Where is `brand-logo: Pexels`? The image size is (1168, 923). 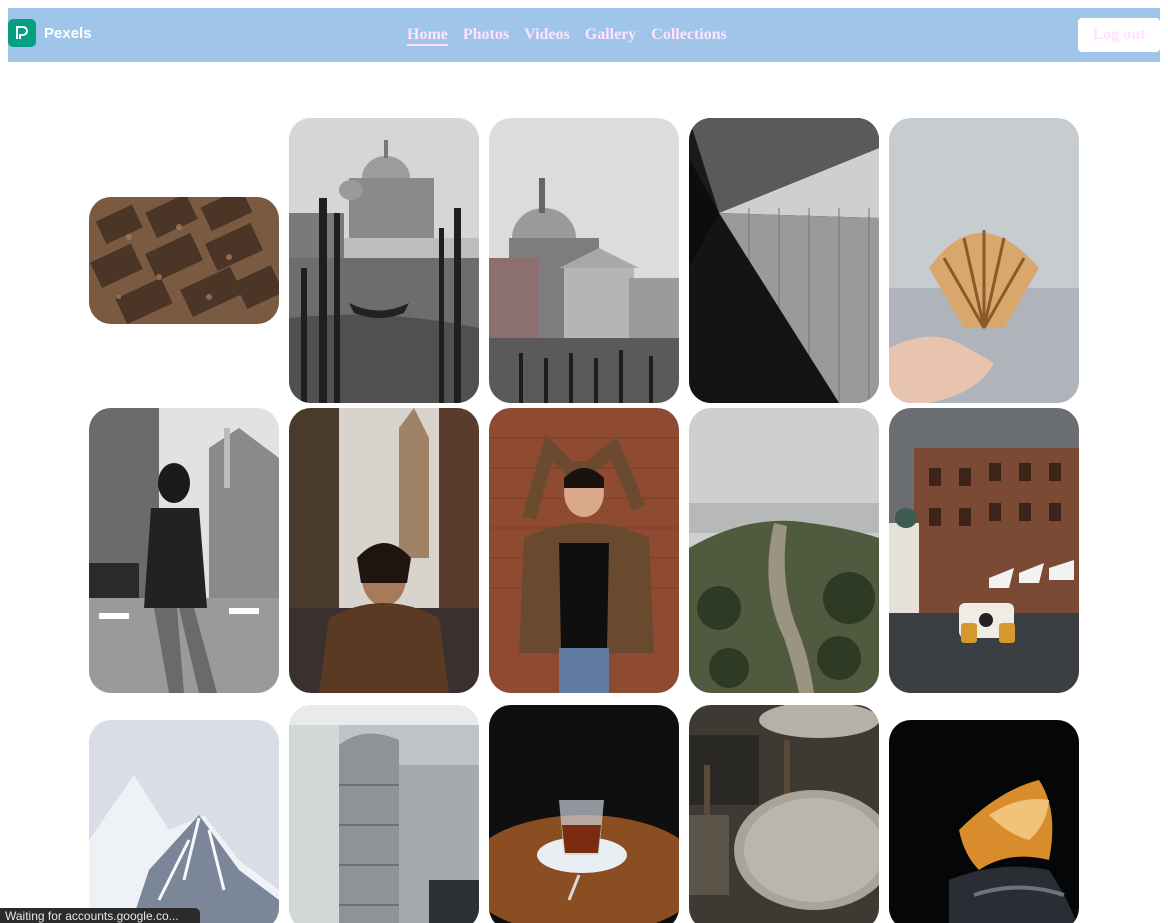 brand-logo: Pexels is located at coordinates (50, 33).